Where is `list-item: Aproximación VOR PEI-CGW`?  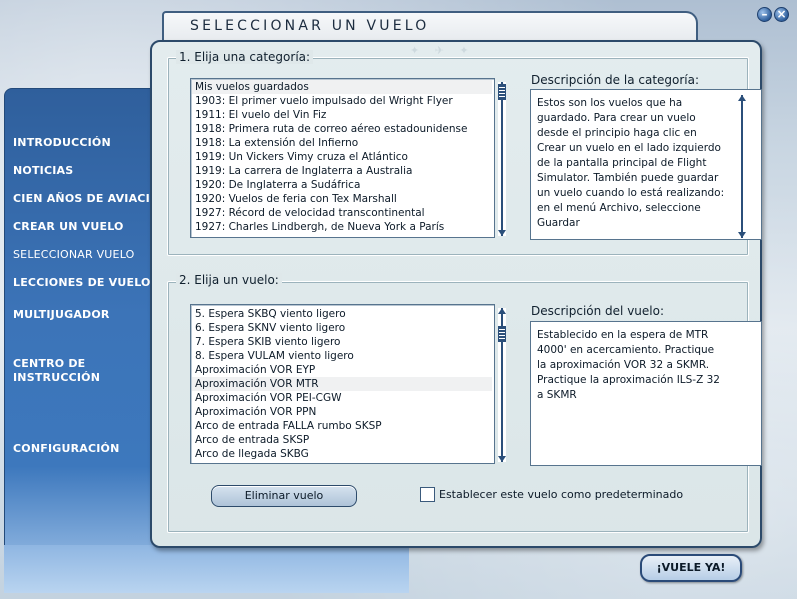 list-item: Aproximación VOR PEI-CGW is located at coordinates (268, 398).